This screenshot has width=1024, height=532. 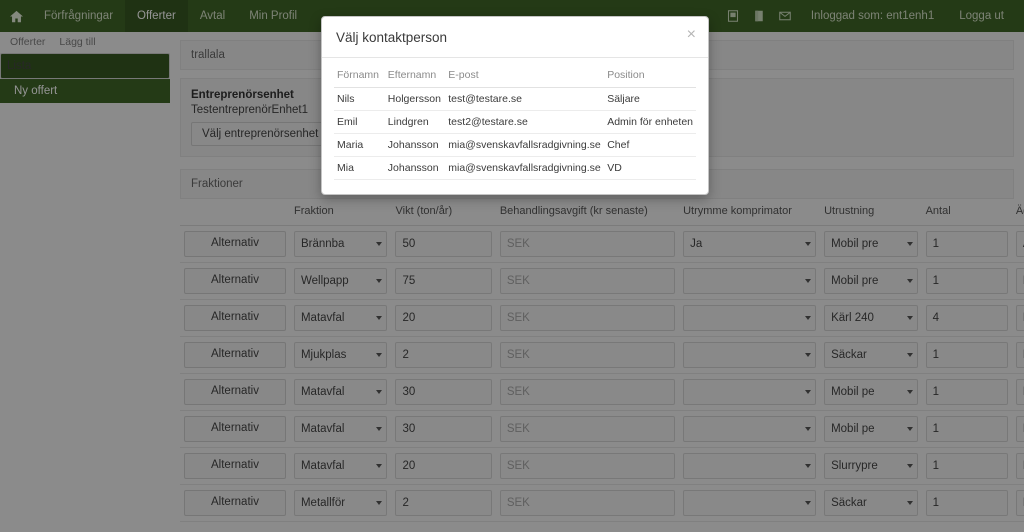 What do you see at coordinates (415, 122) in the screenshot?
I see `contact-efternamn-cell: Lindgren` at bounding box center [415, 122].